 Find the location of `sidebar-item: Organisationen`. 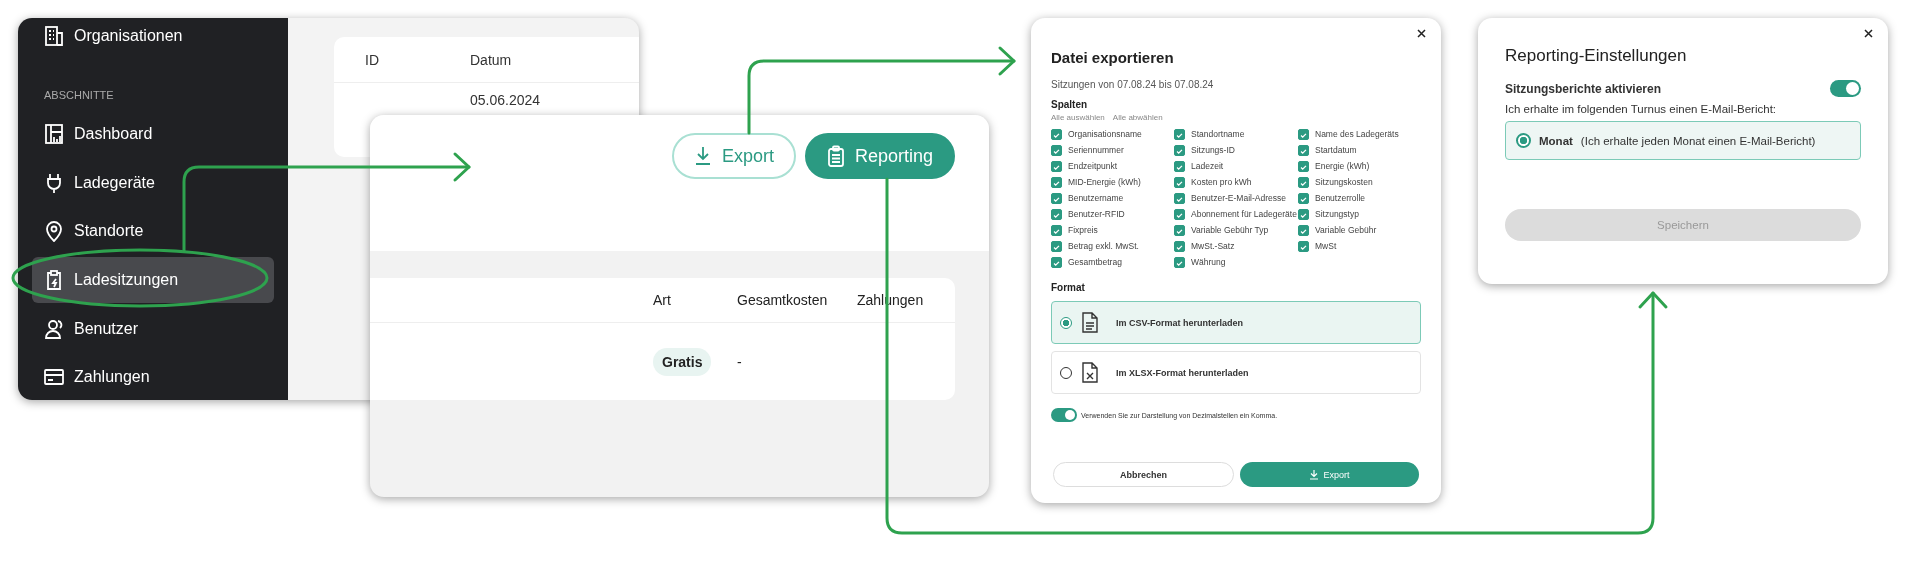

sidebar-item: Organisationen is located at coordinates (153, 36).